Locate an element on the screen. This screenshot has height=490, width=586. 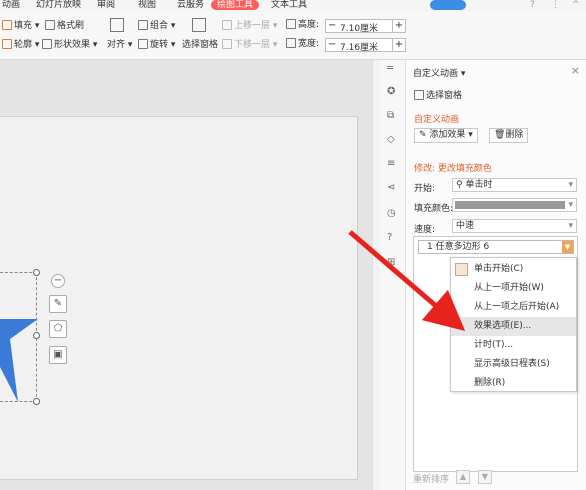
height-decrease-button: − is located at coordinates (332, 25).